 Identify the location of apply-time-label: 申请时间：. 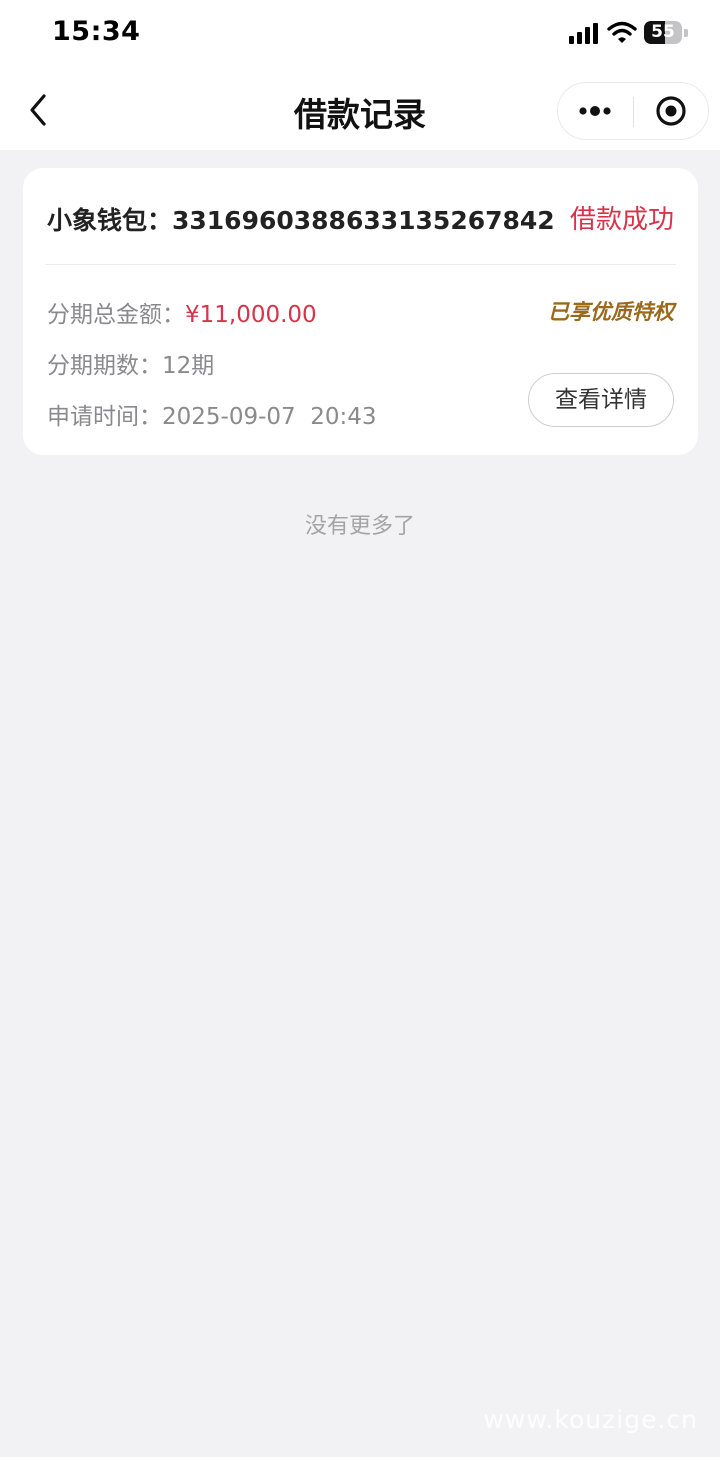
(104, 417).